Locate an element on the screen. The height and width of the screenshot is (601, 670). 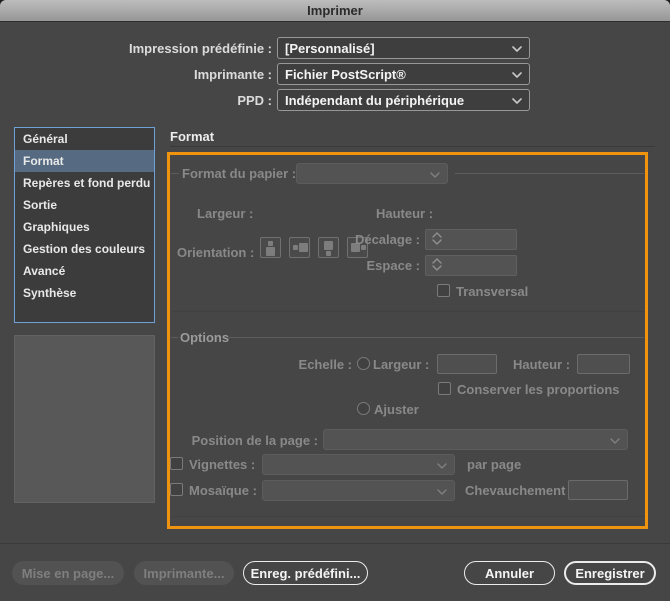
print-preset-label: Impression prédéfinie : is located at coordinates (200, 48).